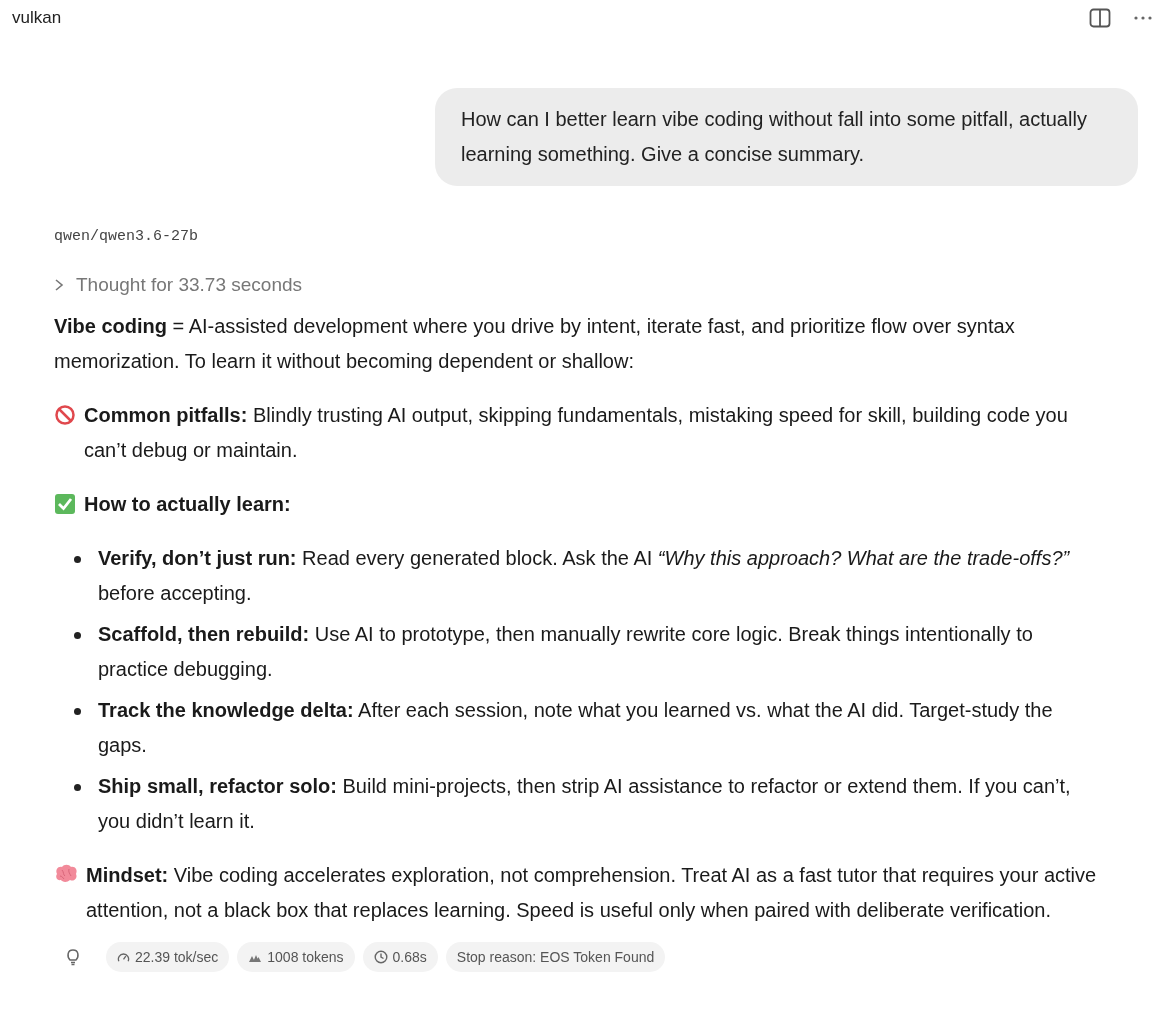  What do you see at coordinates (584, 576) in the screenshot?
I see `list-item: Verify, don’t just run: Read every generated block. Ask the AI “Why this approach? What are the trade-offs?” before accepting.` at bounding box center [584, 576].